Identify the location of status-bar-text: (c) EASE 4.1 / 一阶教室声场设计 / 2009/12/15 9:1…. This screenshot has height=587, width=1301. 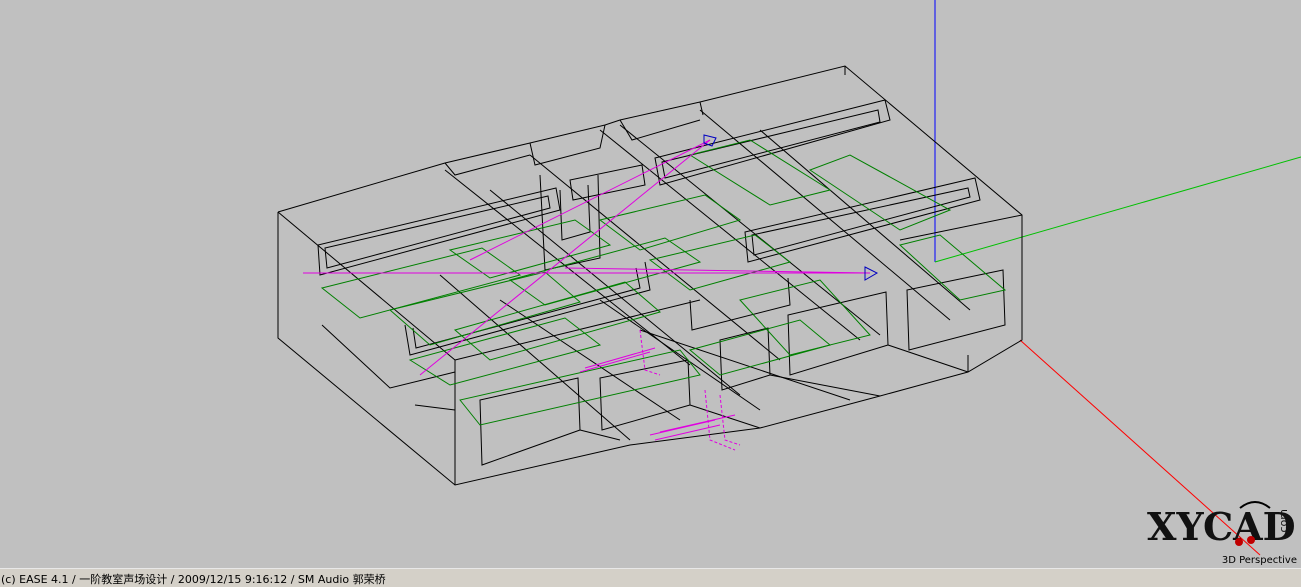
(193, 579).